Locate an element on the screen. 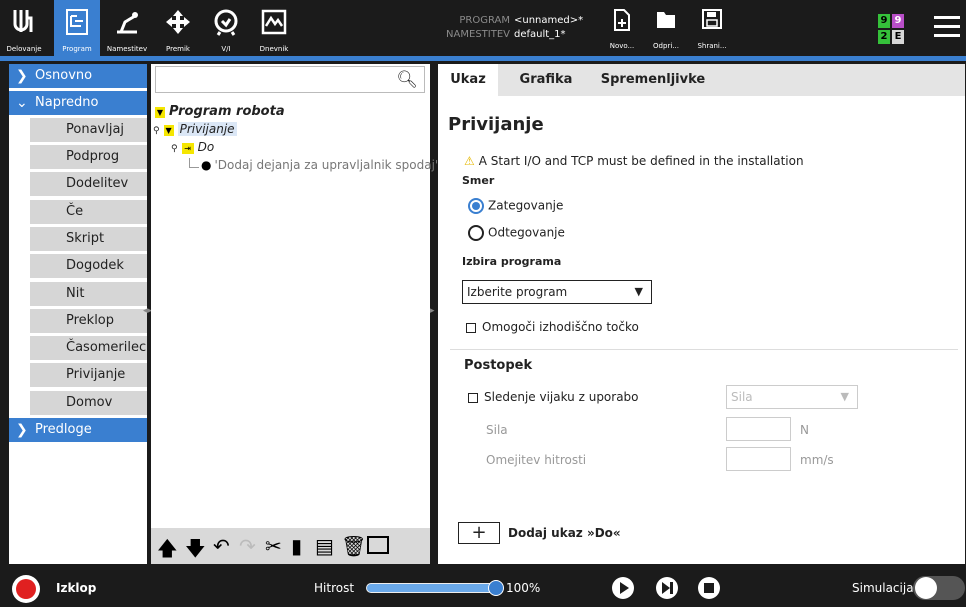  suppress-icon is located at coordinates (378, 545).